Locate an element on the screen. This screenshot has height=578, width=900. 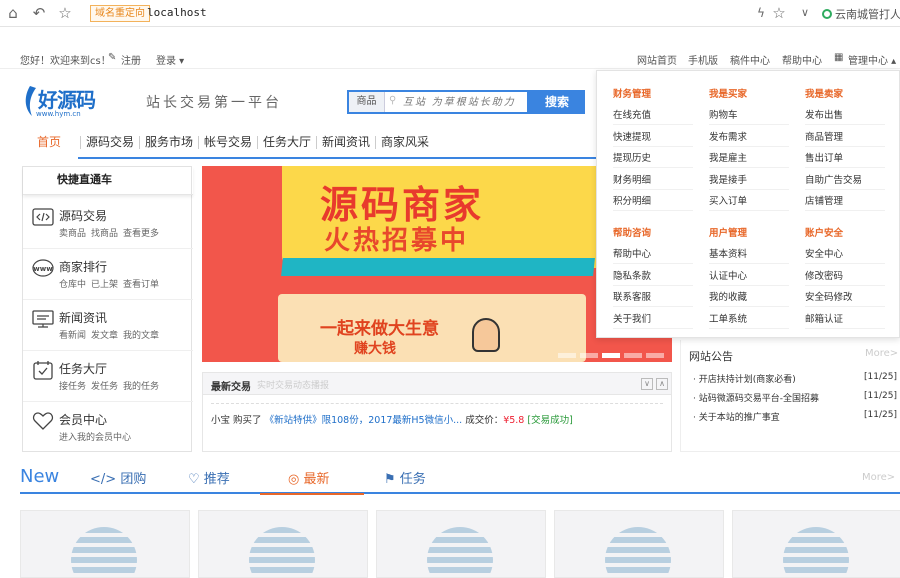
tab-label: 任务 is located at coordinates (412, 479).